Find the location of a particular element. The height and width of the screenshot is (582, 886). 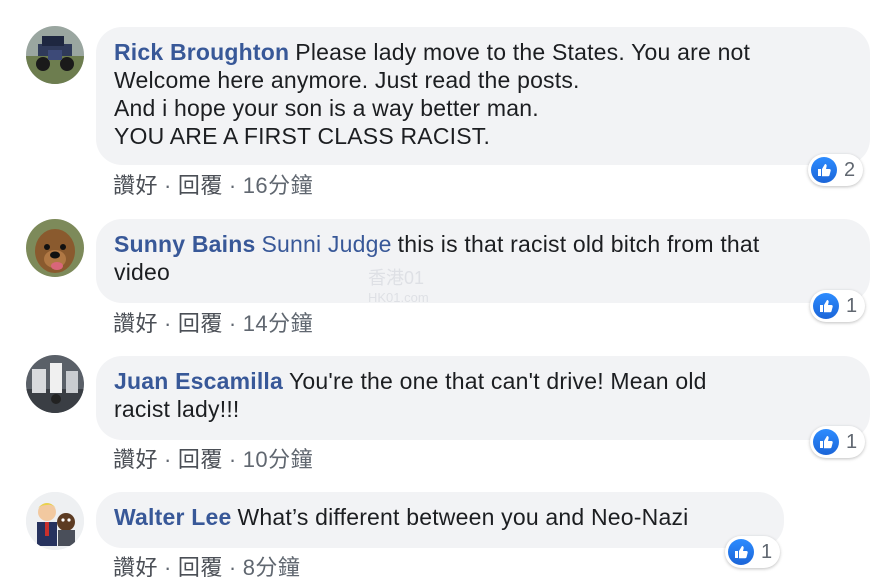

watermark-line: 香港01 is located at coordinates (396, 278).